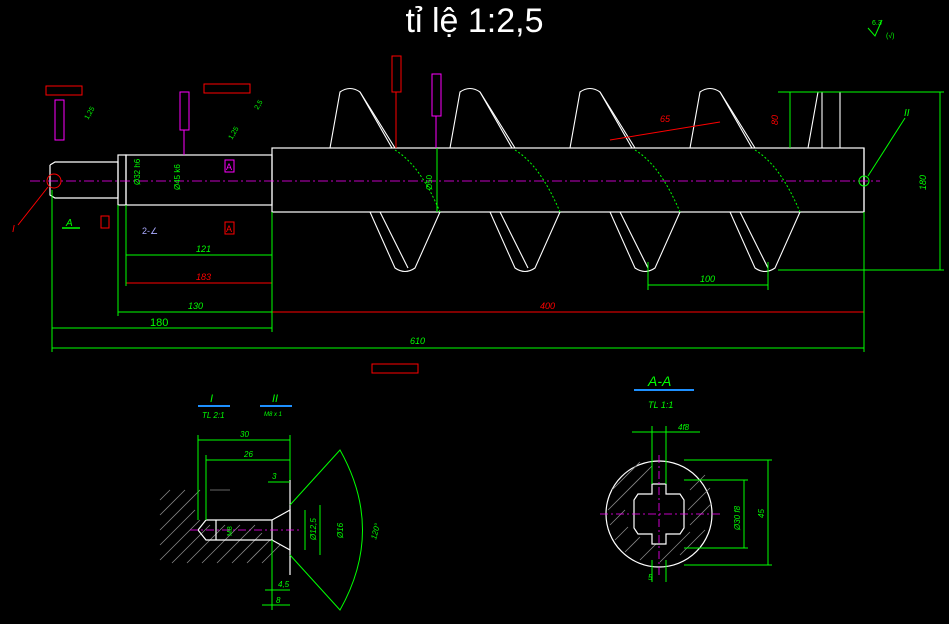 Image resolution: width=949 pixels, height=624 pixels. I want to click on section-small: 5, so click(650, 577).